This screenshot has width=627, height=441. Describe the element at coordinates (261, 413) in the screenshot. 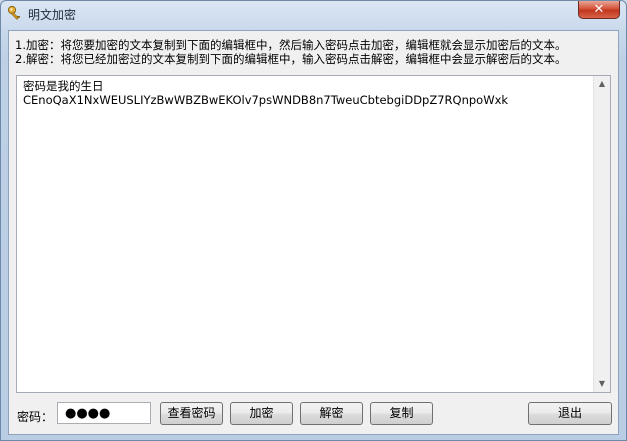

I see `encrypt-button: 加密` at that location.